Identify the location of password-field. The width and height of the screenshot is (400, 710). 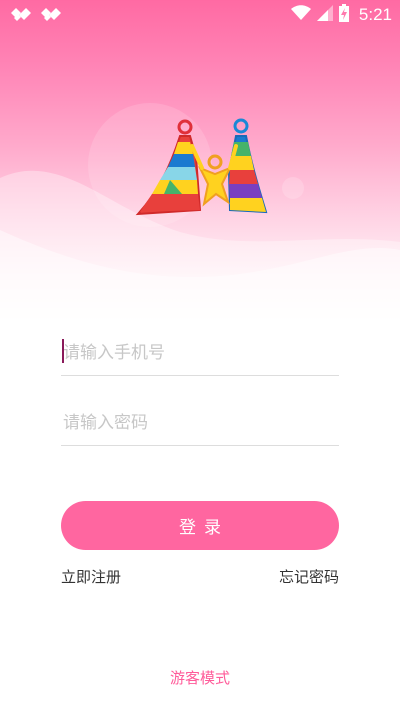
(200, 423).